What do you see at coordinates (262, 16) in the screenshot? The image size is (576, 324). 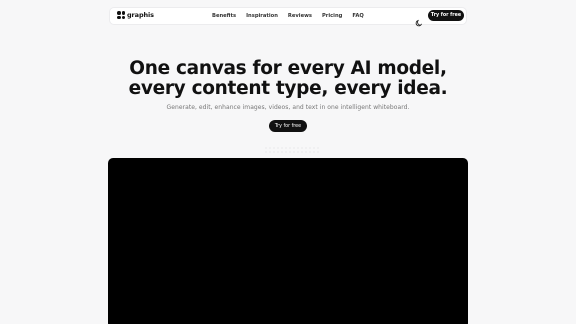 I see `nav-link-inspiration: Inspiration` at bounding box center [262, 16].